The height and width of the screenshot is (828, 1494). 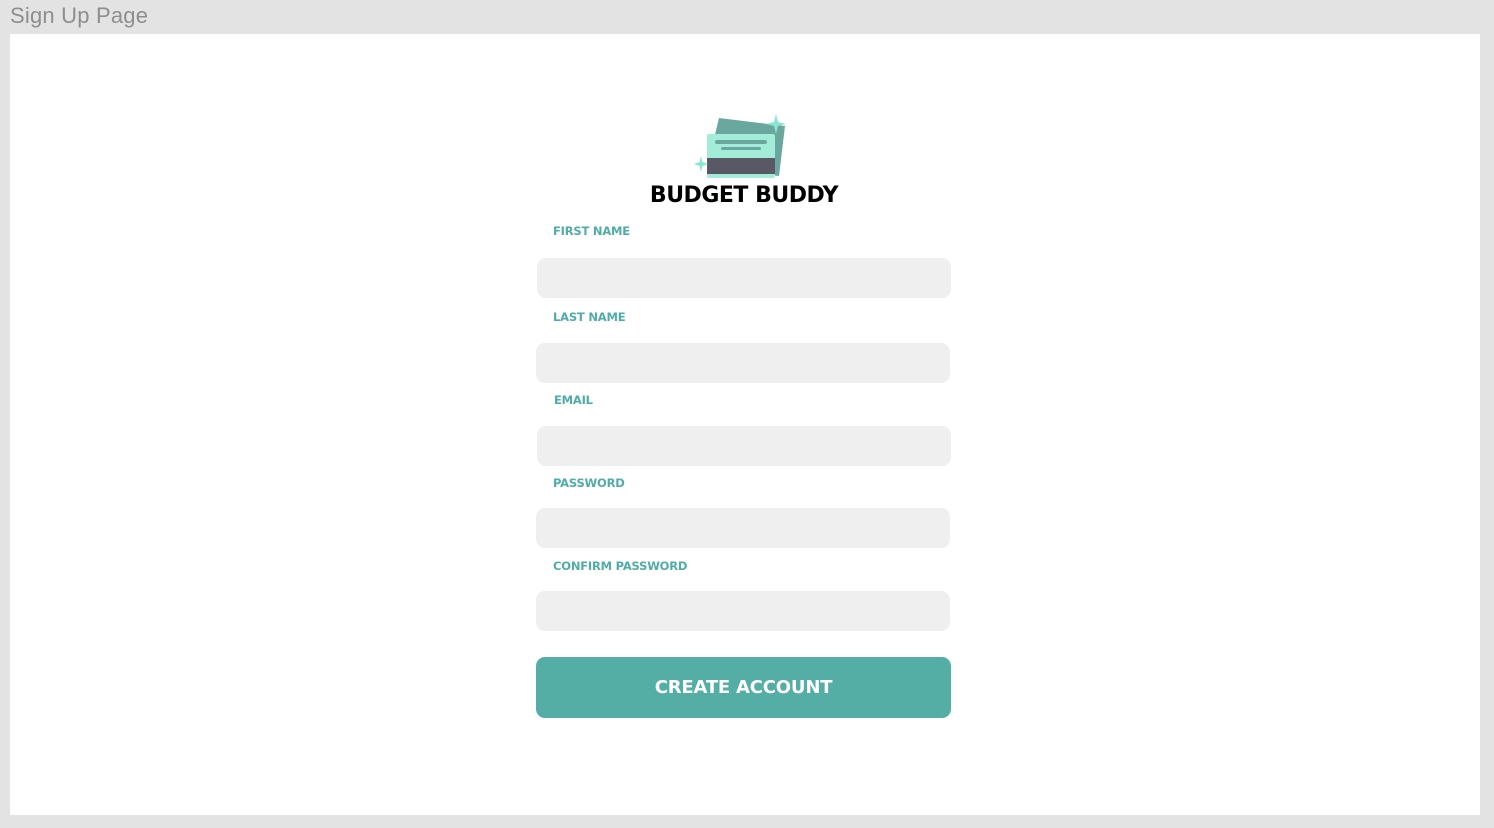 What do you see at coordinates (573, 400) in the screenshot?
I see `email-label: EMAIL` at bounding box center [573, 400].